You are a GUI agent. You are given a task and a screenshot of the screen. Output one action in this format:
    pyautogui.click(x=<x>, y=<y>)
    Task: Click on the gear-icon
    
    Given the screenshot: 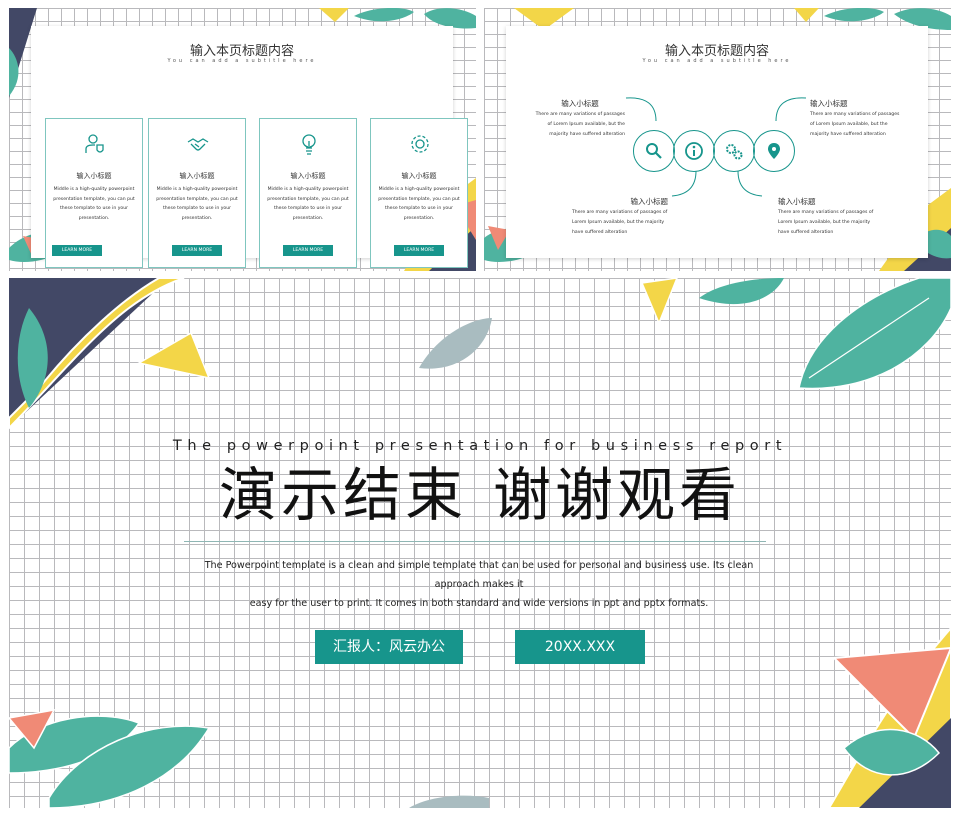 What is the action you would take?
    pyautogui.click(x=420, y=144)
    